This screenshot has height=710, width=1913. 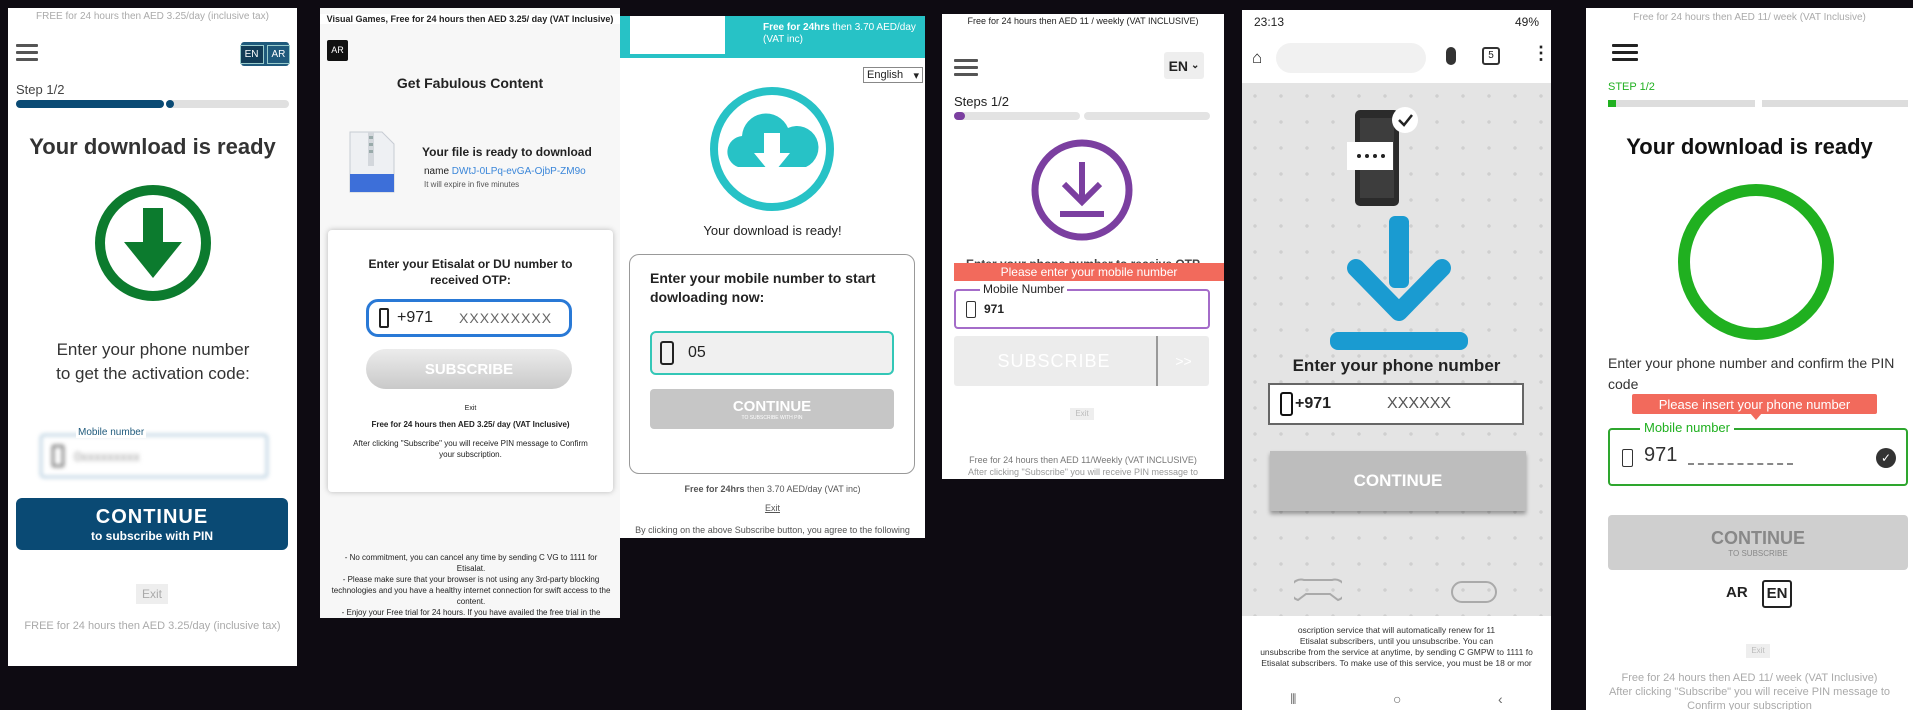 What do you see at coordinates (1024, 289) in the screenshot?
I see `field-label: Mobile Number` at bounding box center [1024, 289].